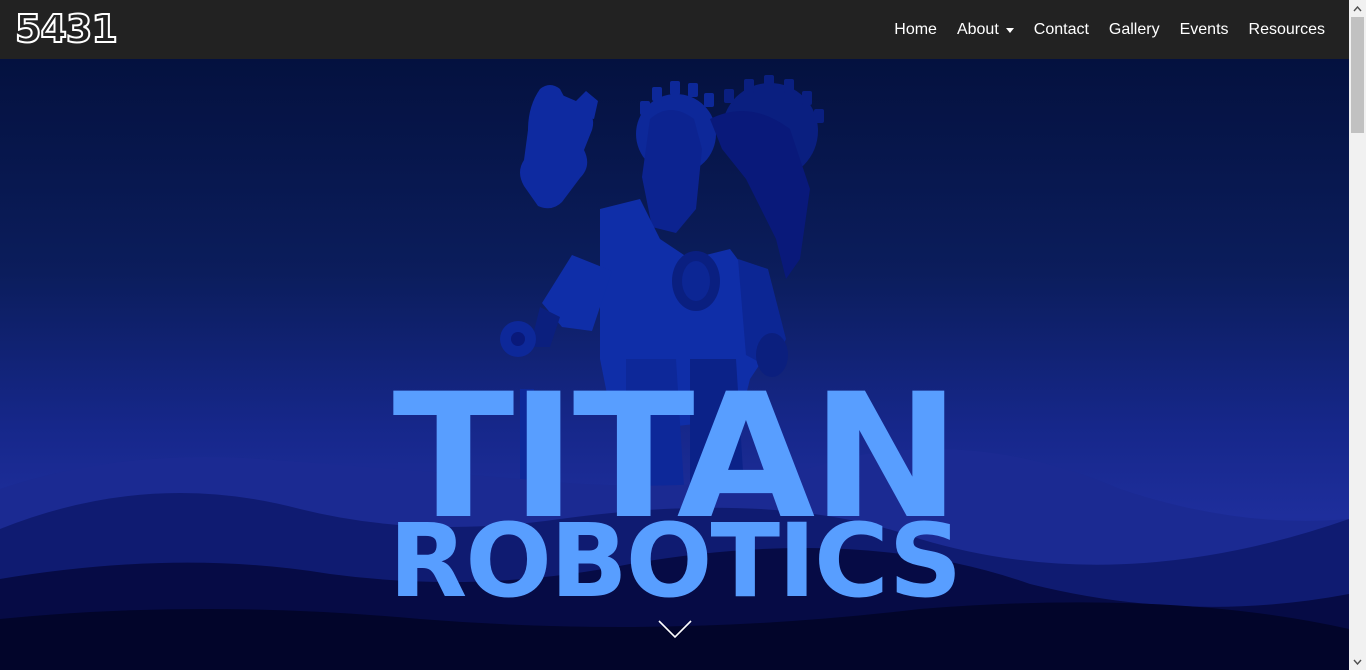 Image resolution: width=1366 pixels, height=670 pixels. I want to click on caret-down-icon, so click(1009, 30).